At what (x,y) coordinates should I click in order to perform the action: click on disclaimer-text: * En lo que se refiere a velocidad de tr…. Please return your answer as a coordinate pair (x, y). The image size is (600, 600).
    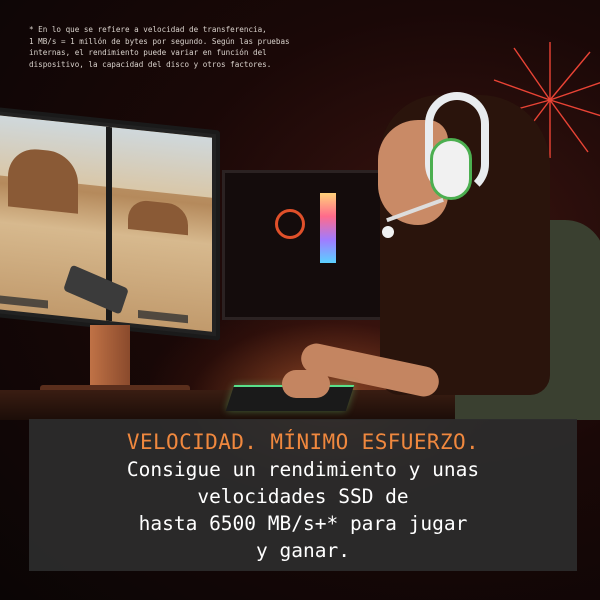
    Looking at the image, I should click on (159, 47).